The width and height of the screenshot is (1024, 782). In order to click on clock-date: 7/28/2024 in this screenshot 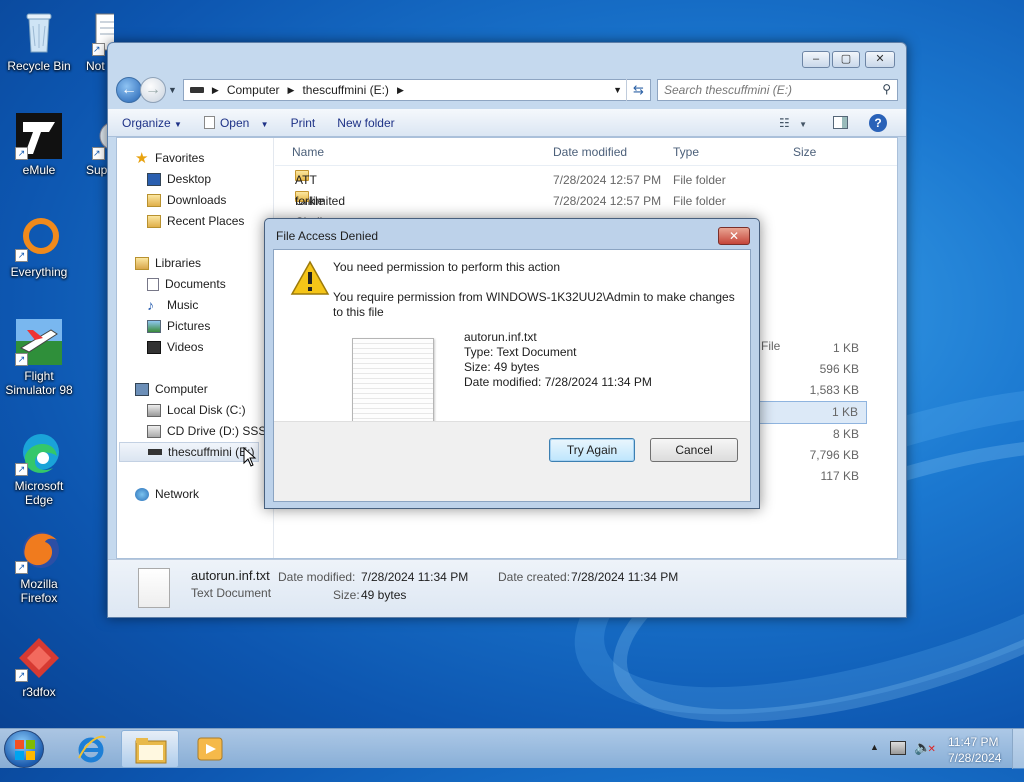, I will do `click(974, 758)`.